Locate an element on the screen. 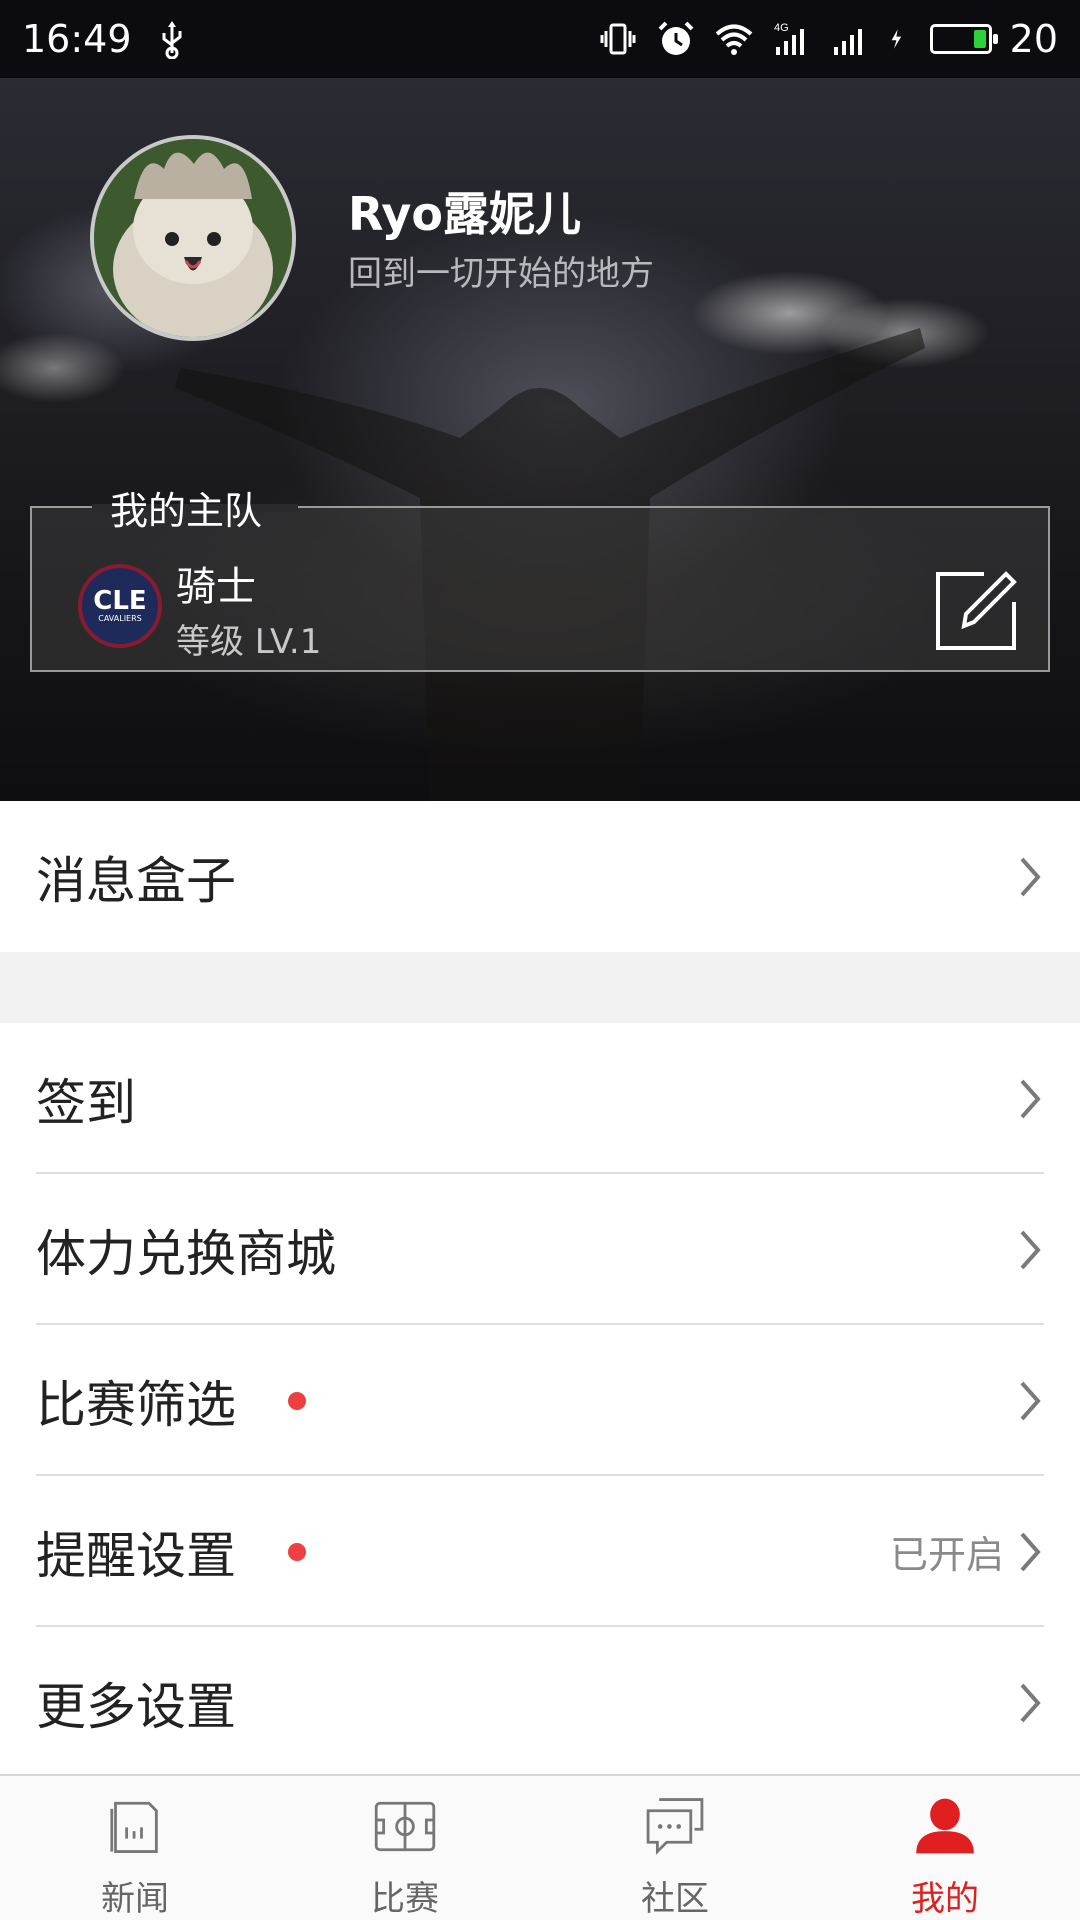 The width and height of the screenshot is (1080, 1920). home-team-section-title: 我的主队 is located at coordinates (186, 511).